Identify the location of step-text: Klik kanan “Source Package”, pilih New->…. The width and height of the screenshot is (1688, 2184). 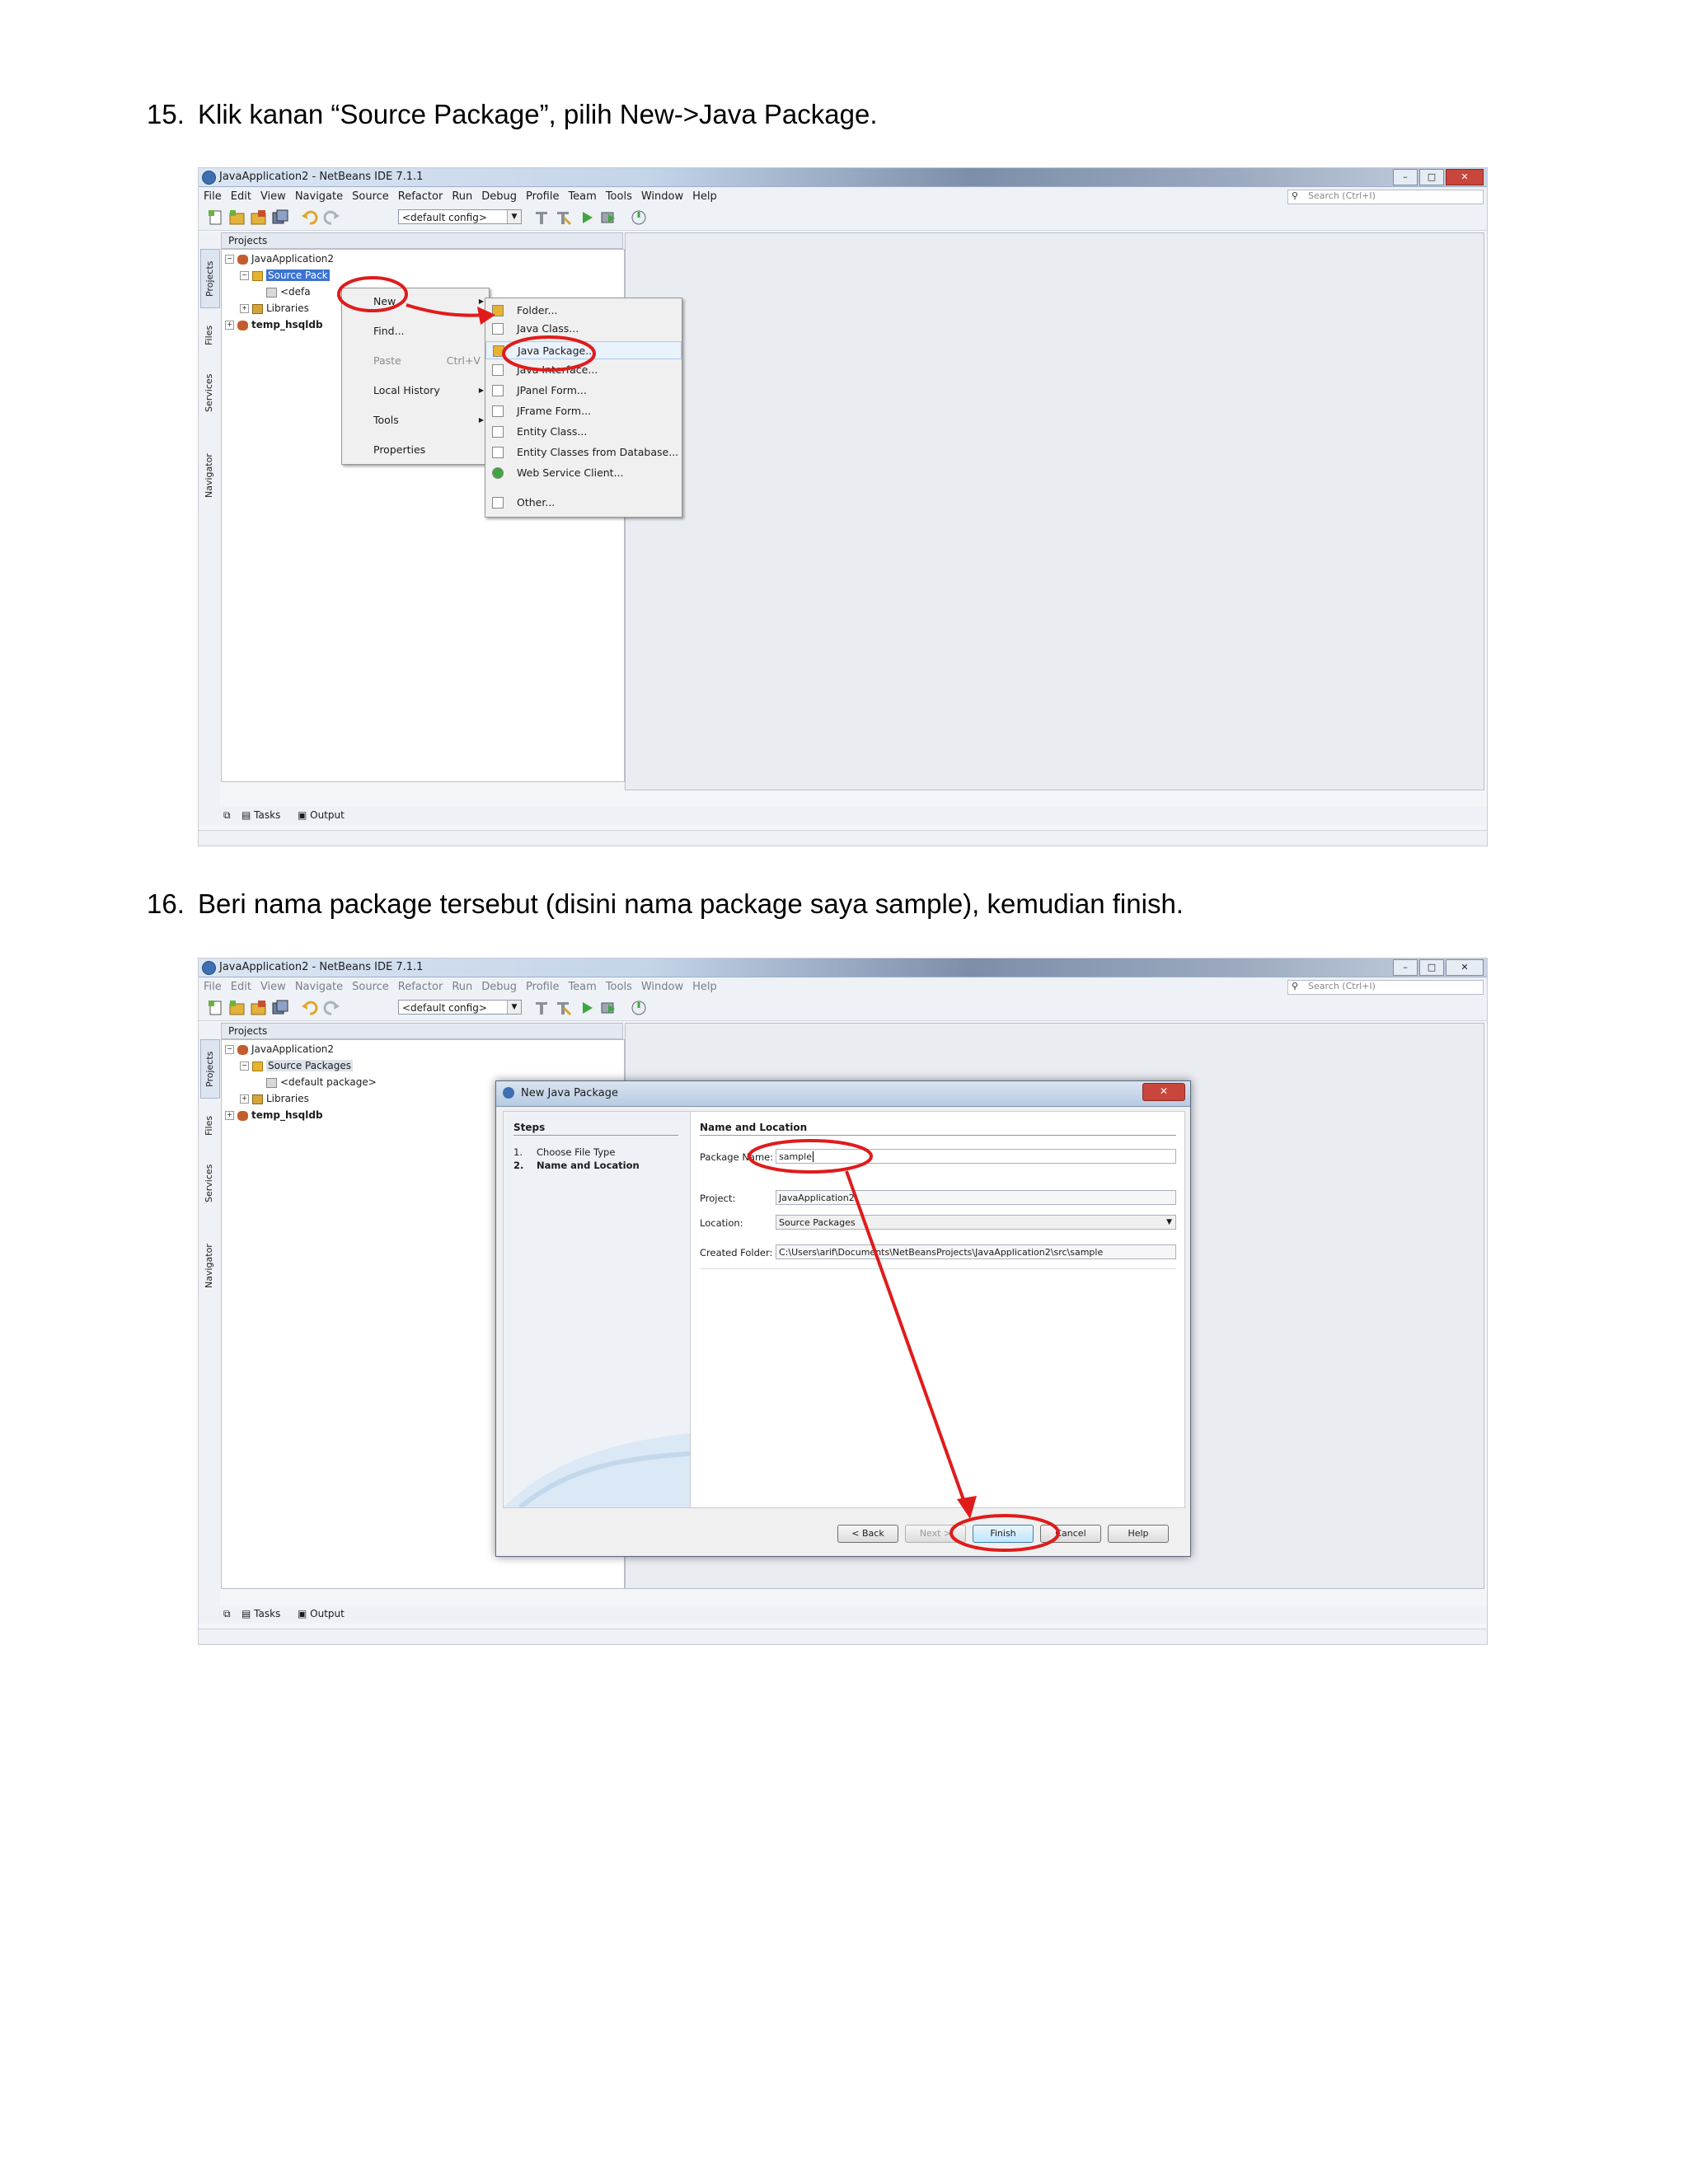
(538, 114).